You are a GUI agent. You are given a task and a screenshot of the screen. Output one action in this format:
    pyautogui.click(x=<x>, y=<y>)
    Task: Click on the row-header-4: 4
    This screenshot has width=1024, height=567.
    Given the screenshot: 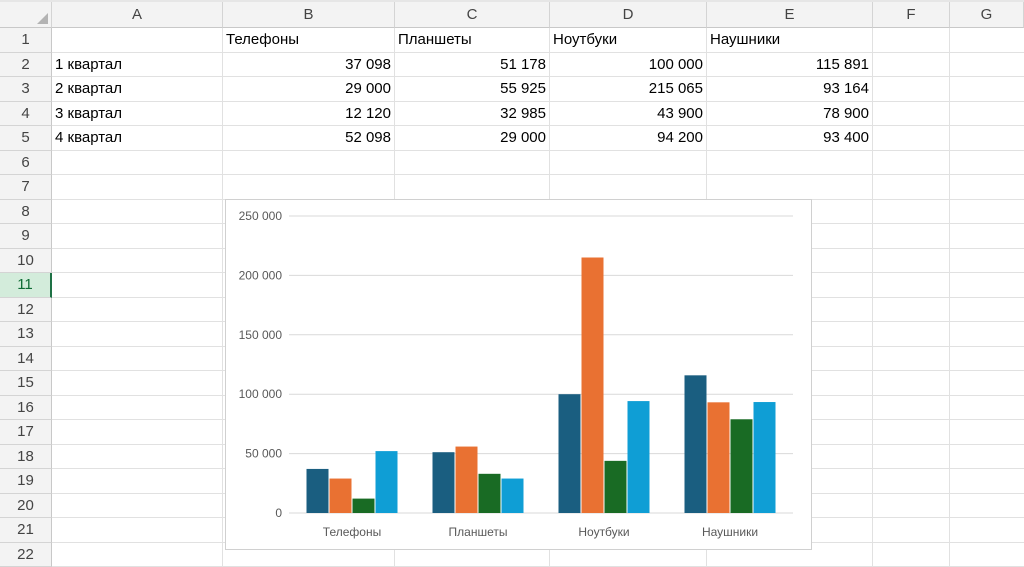 What is the action you would take?
    pyautogui.click(x=26, y=114)
    